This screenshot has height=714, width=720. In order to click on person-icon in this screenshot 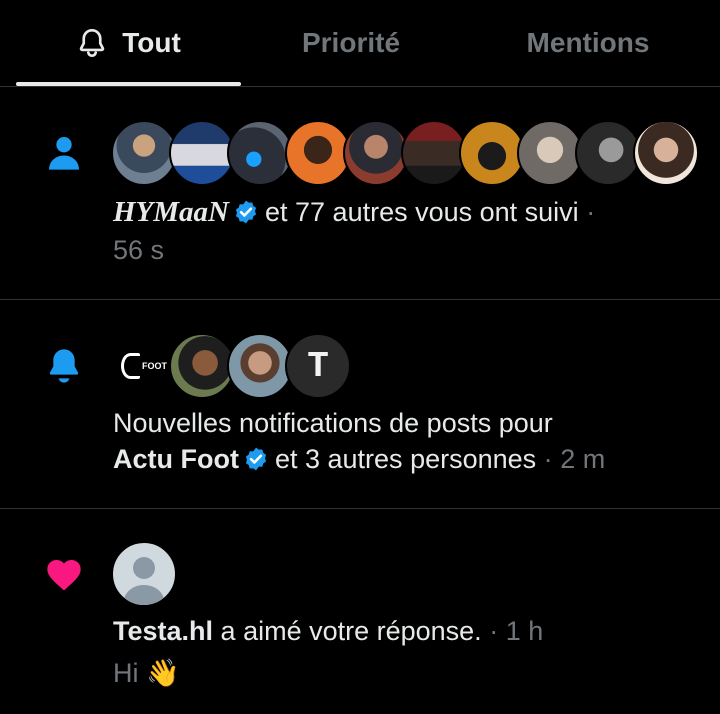, I will do `click(64, 153)`.